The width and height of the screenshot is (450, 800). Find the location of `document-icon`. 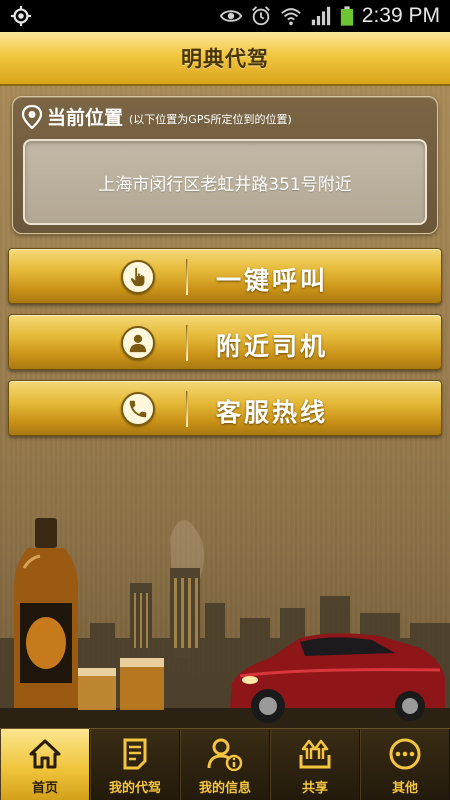

document-icon is located at coordinates (135, 754).